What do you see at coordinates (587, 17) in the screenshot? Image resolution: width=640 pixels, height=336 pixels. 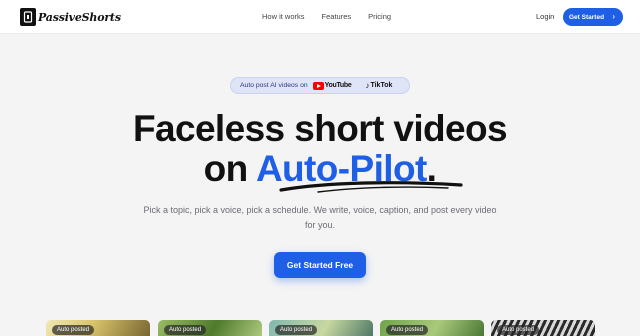 I see `nav-get-started-label: Get Started` at bounding box center [587, 17].